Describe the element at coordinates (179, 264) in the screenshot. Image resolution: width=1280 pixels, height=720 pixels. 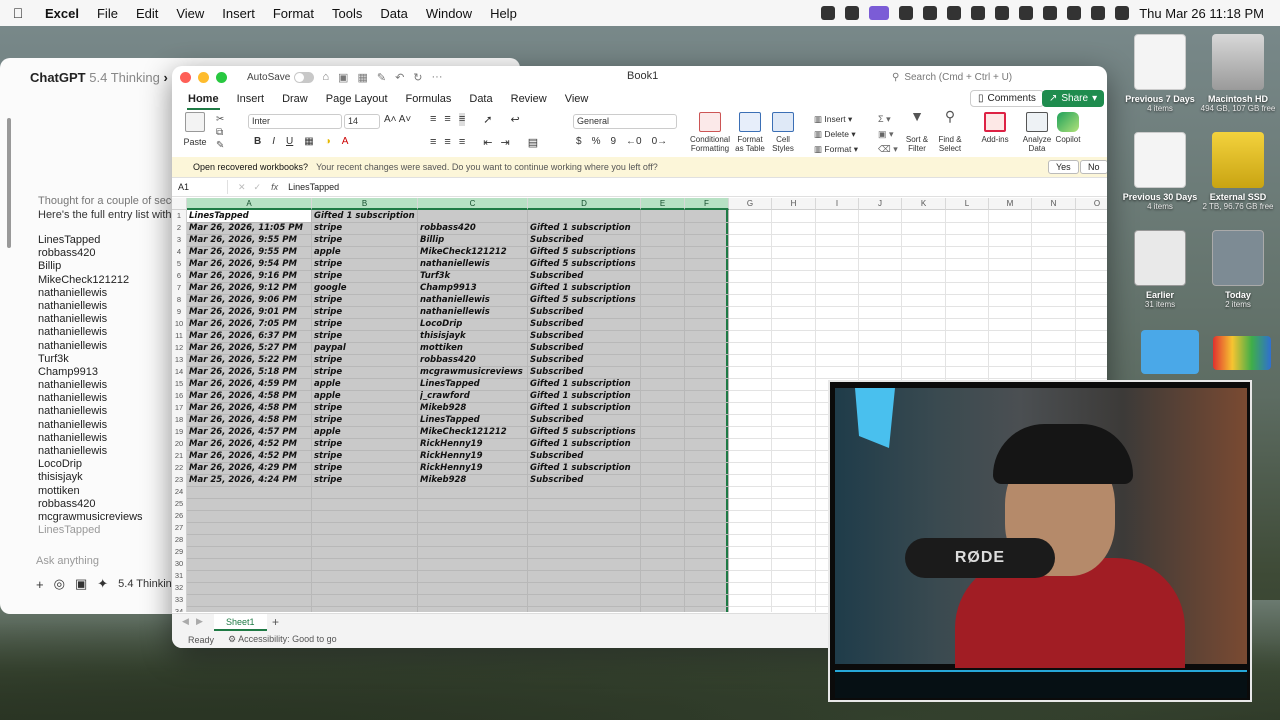
I see `row-header: 5` at that location.